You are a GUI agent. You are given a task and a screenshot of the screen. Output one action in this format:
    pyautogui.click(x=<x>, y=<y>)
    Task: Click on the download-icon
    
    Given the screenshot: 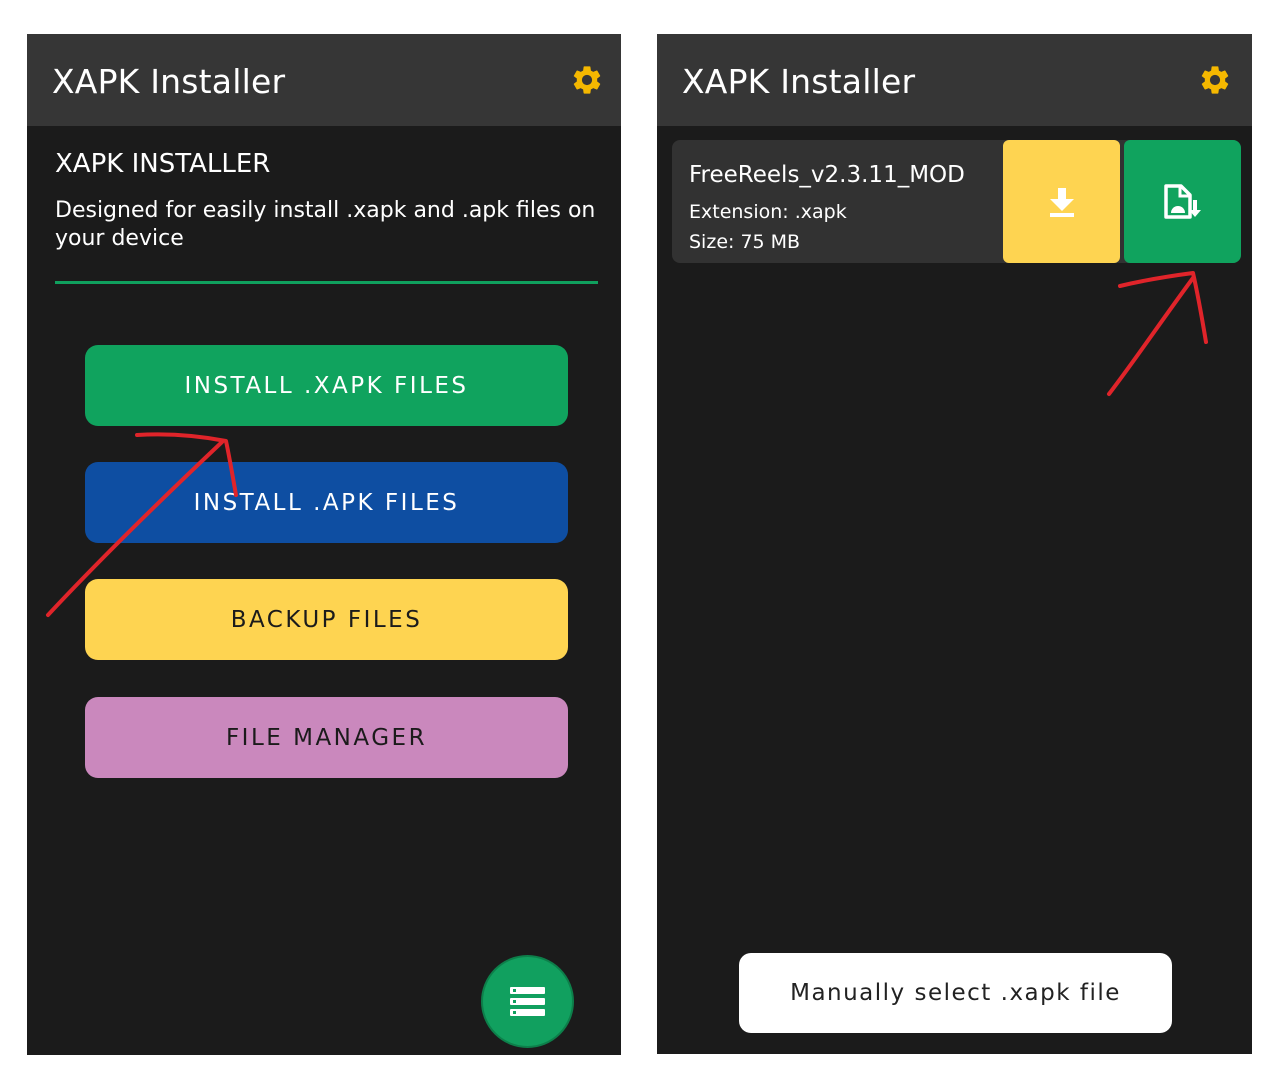 What is the action you would take?
    pyautogui.click(x=1061, y=202)
    